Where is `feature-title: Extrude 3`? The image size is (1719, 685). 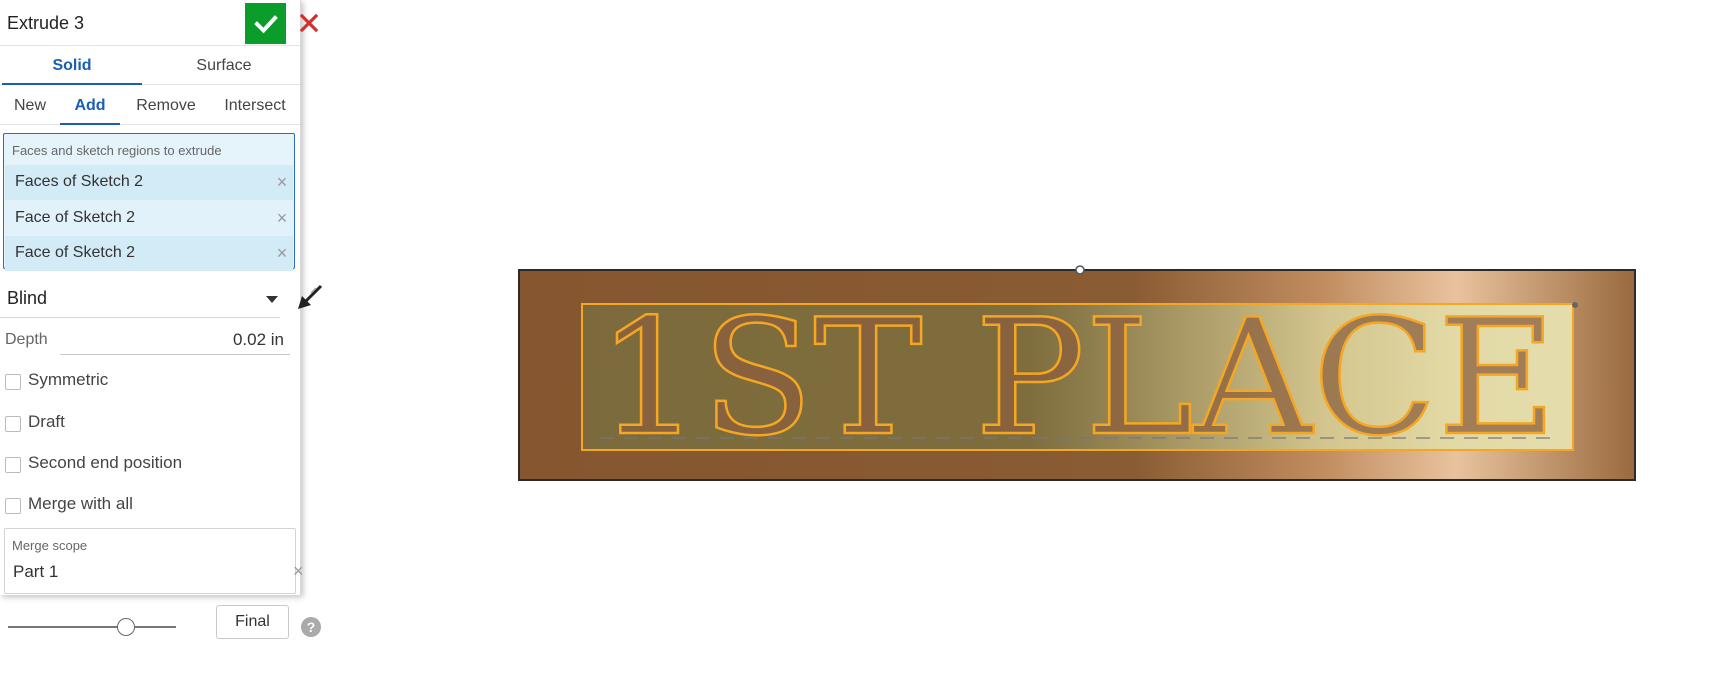 feature-title: Extrude 3 is located at coordinates (45, 23).